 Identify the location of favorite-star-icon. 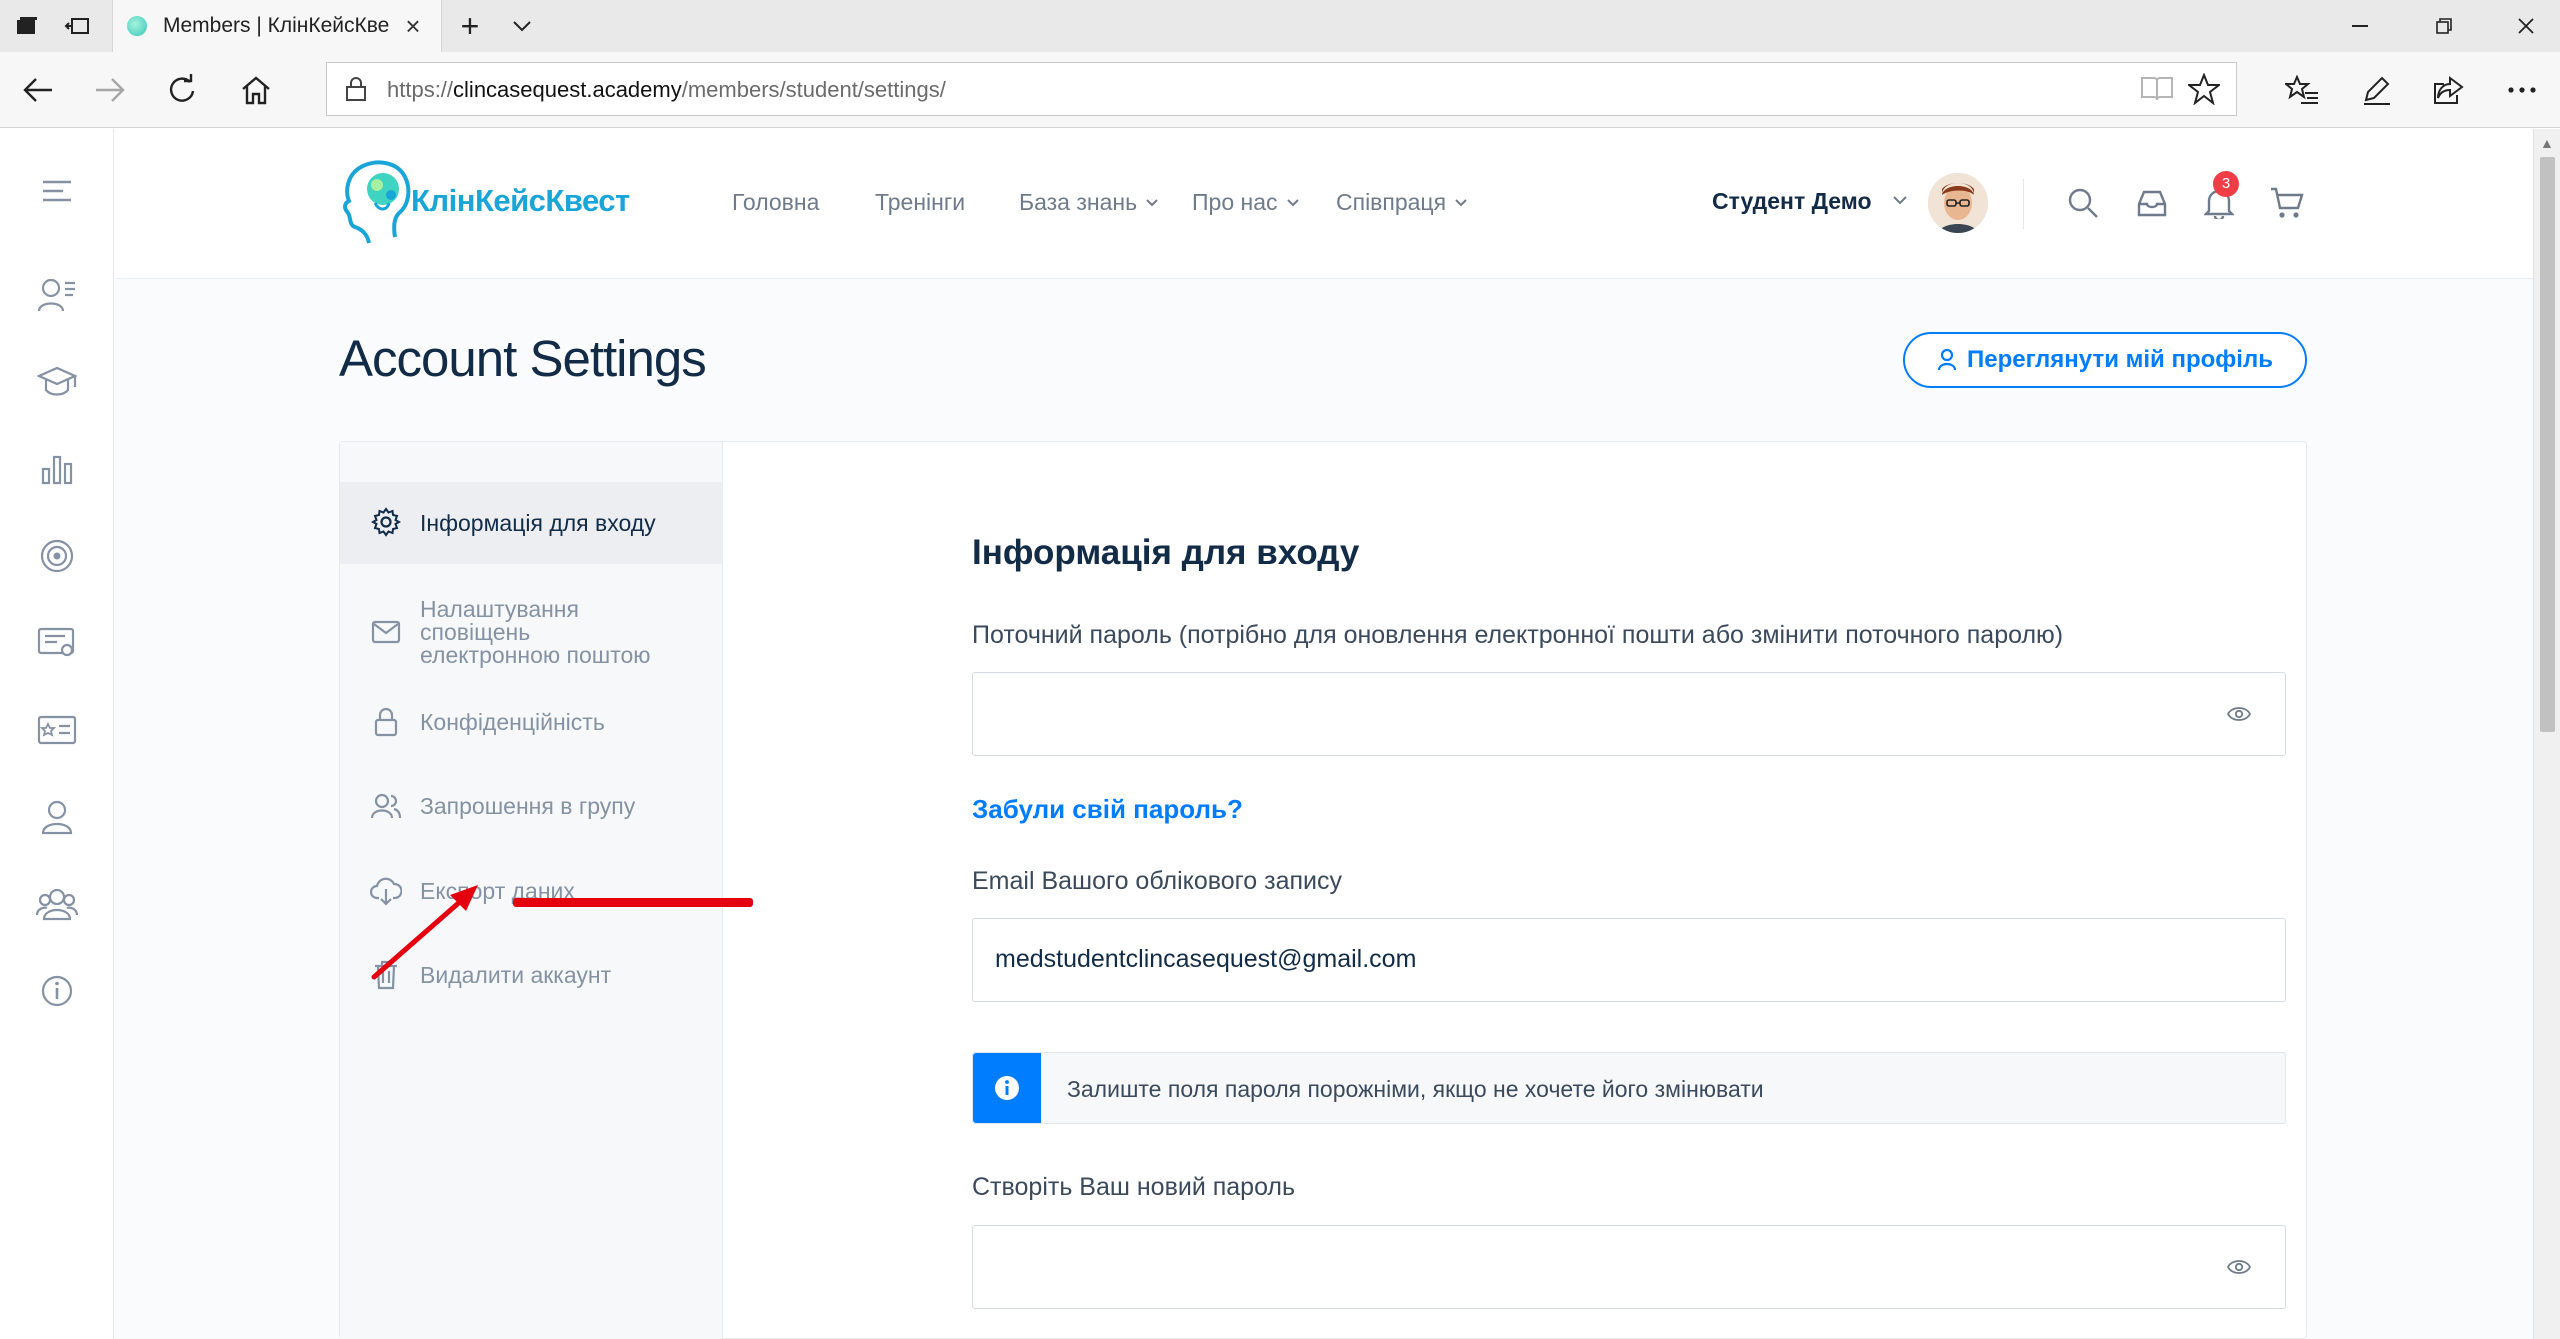
(2204, 91).